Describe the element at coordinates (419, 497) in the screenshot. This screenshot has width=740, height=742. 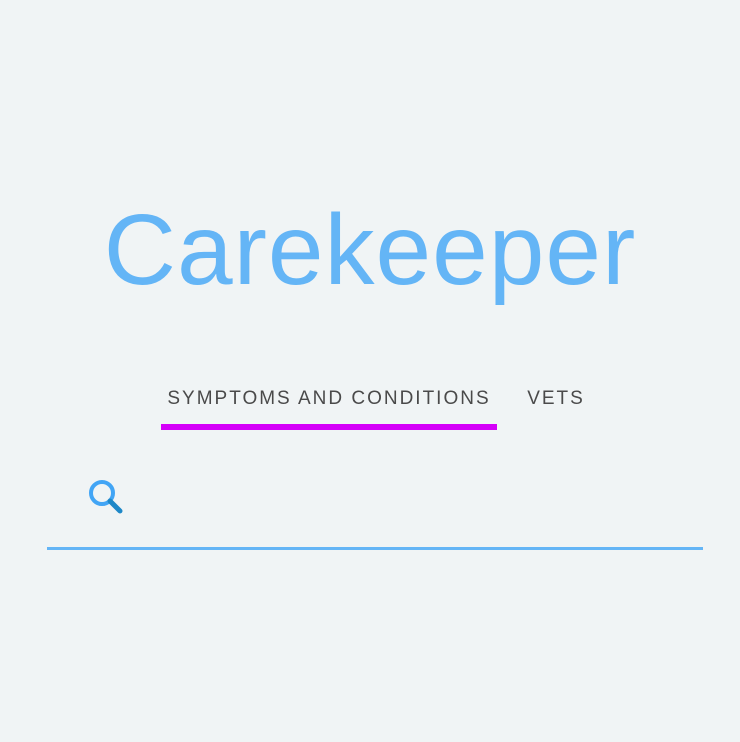
I see `search-input` at that location.